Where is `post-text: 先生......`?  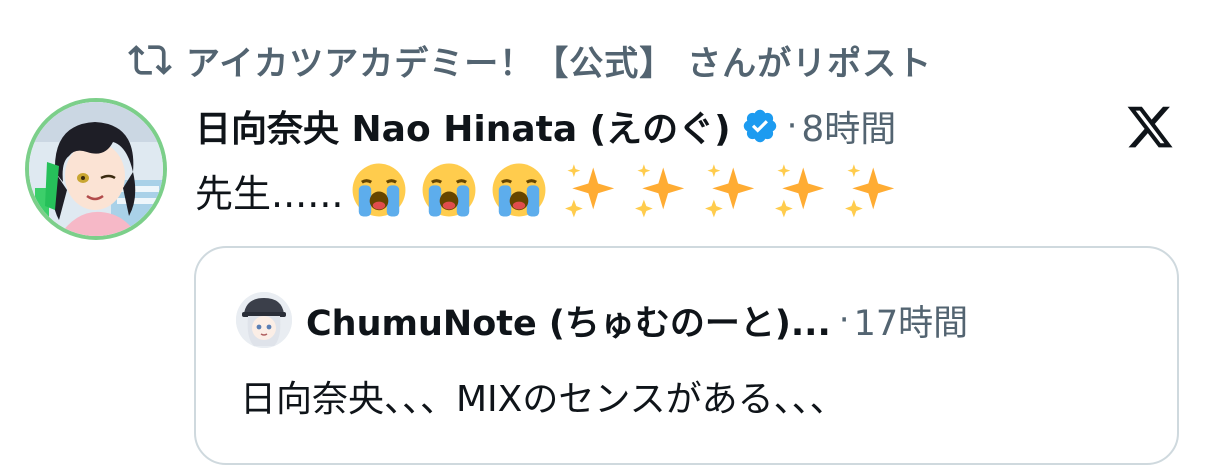 post-text: 先生...... is located at coordinates (553, 190).